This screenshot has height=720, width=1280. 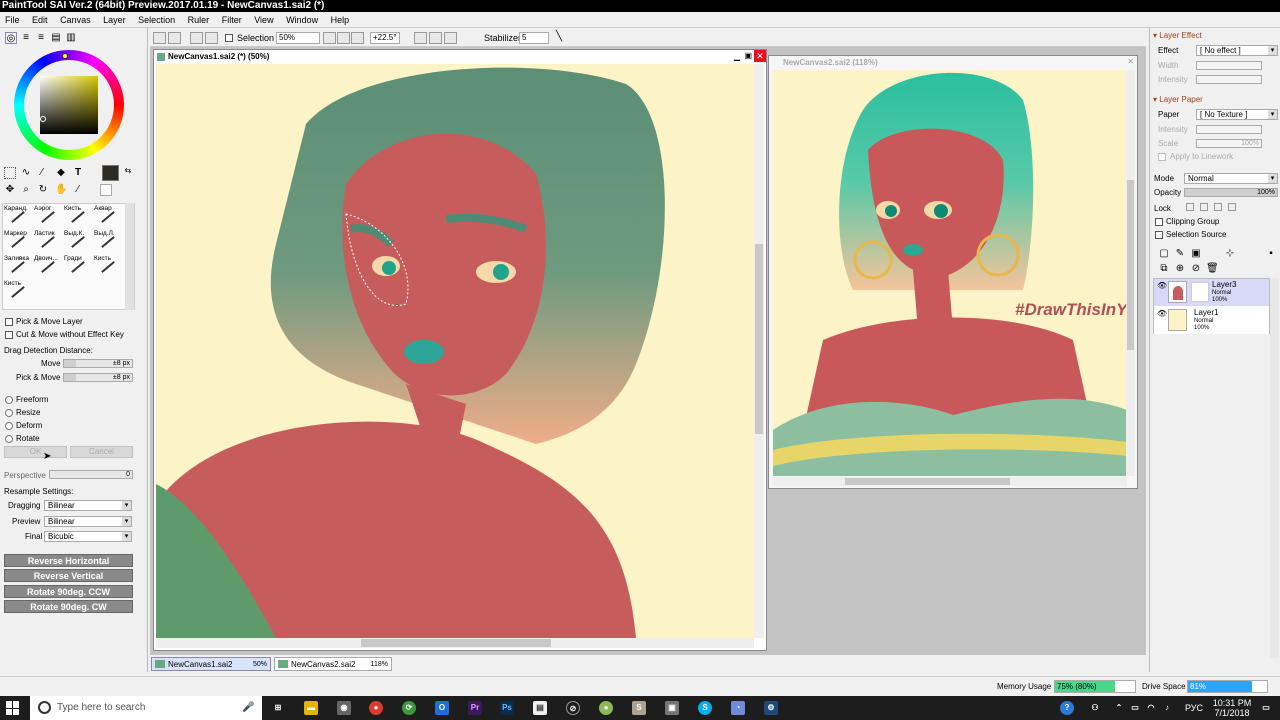 What do you see at coordinates (298, 38) in the screenshot?
I see `zoom-select: 50%` at bounding box center [298, 38].